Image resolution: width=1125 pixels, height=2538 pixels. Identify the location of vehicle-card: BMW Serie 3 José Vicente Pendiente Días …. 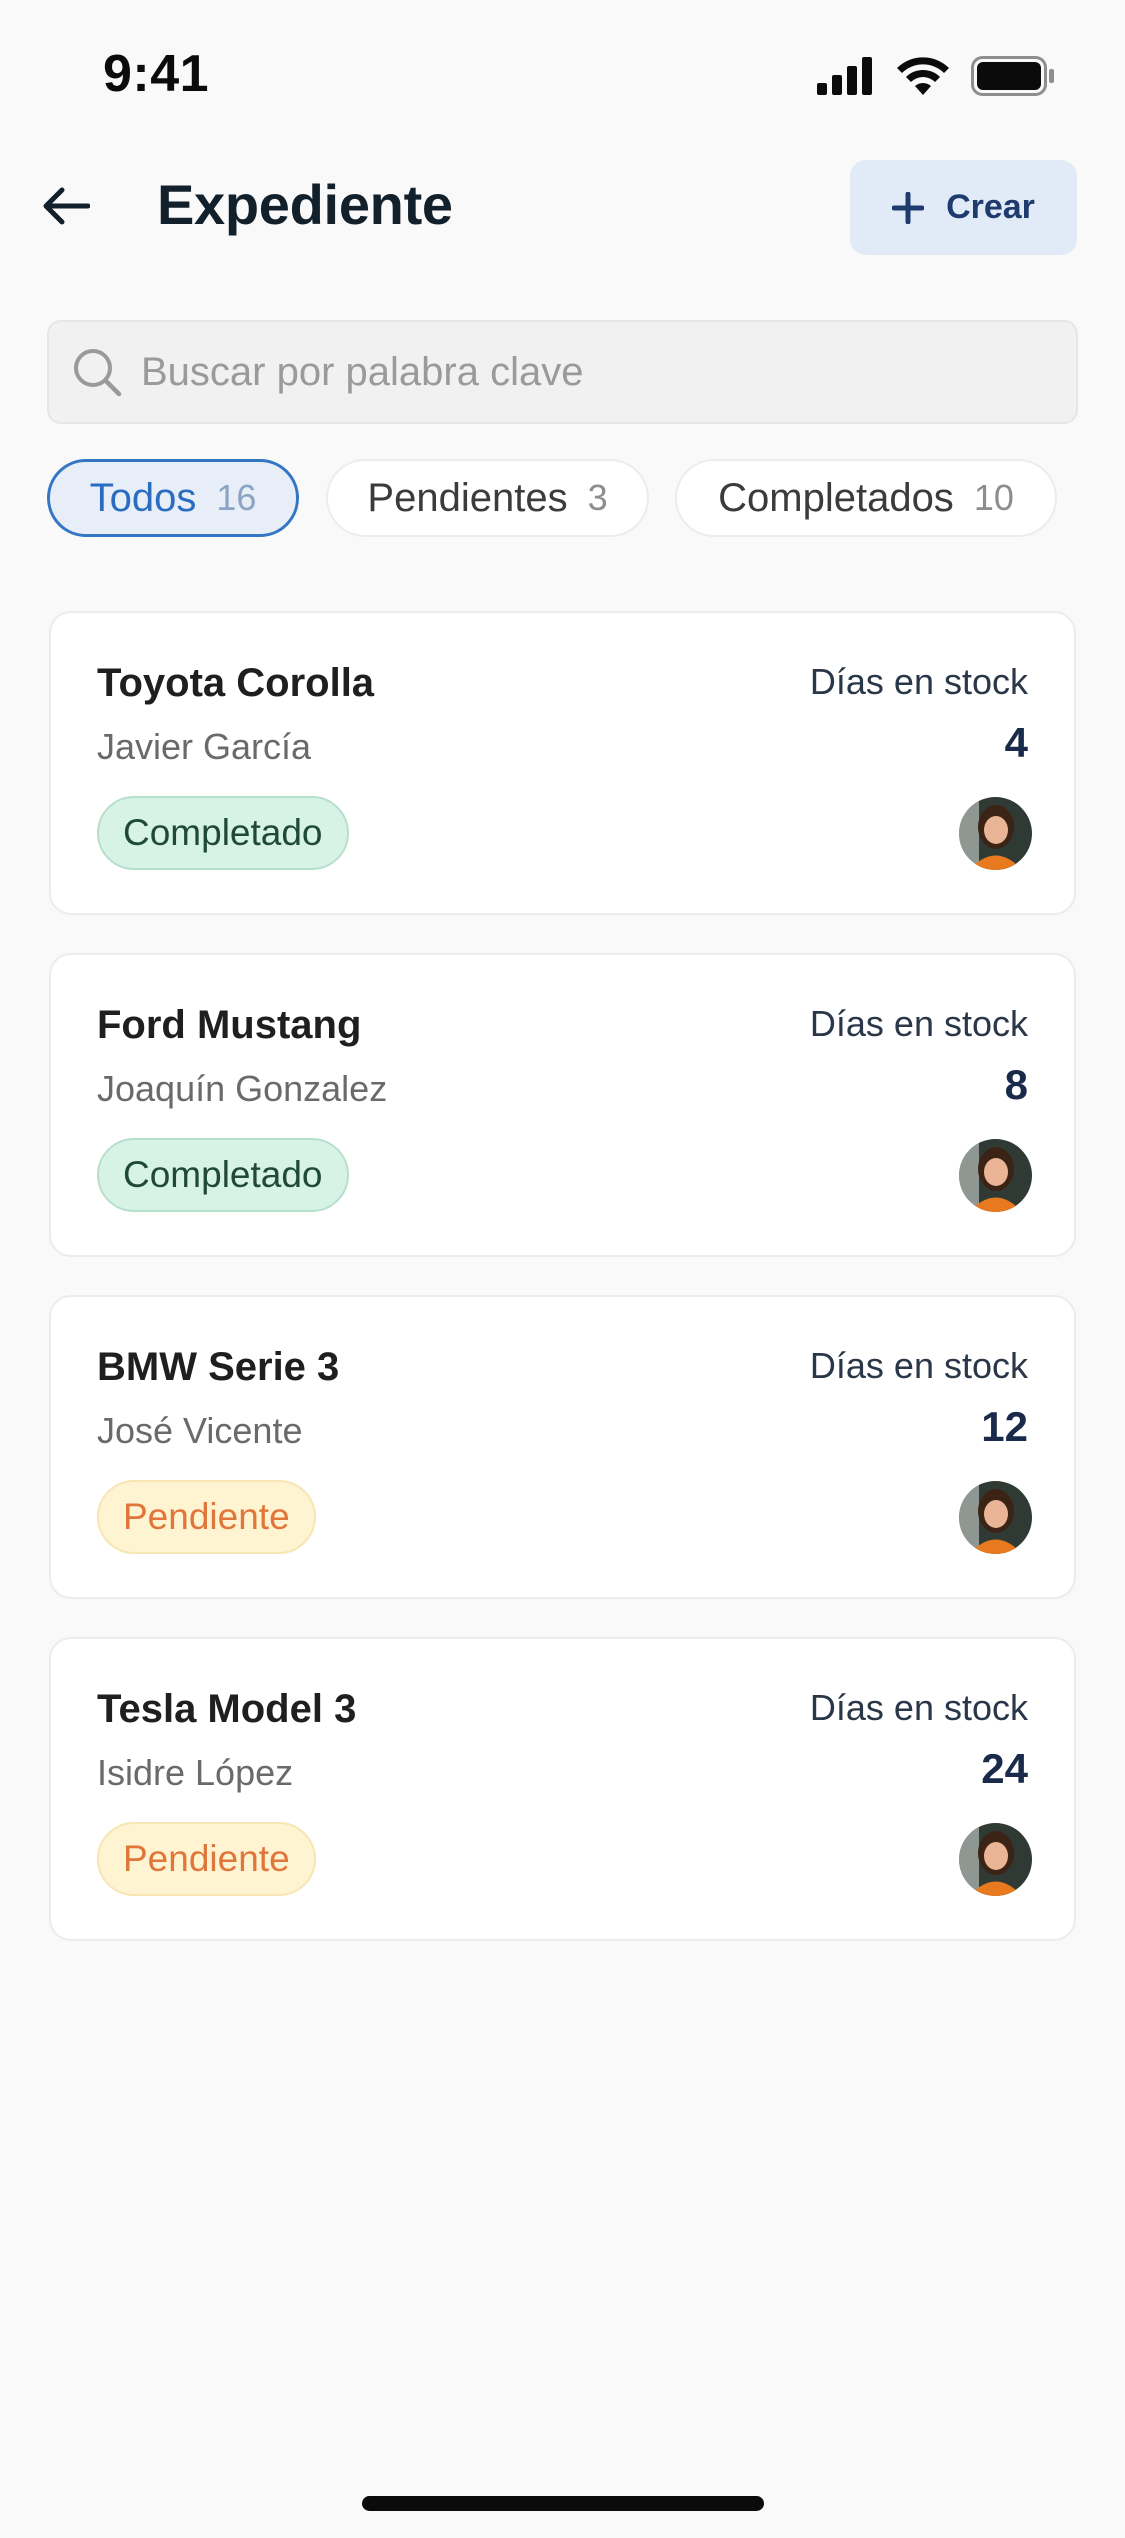
(562, 1447).